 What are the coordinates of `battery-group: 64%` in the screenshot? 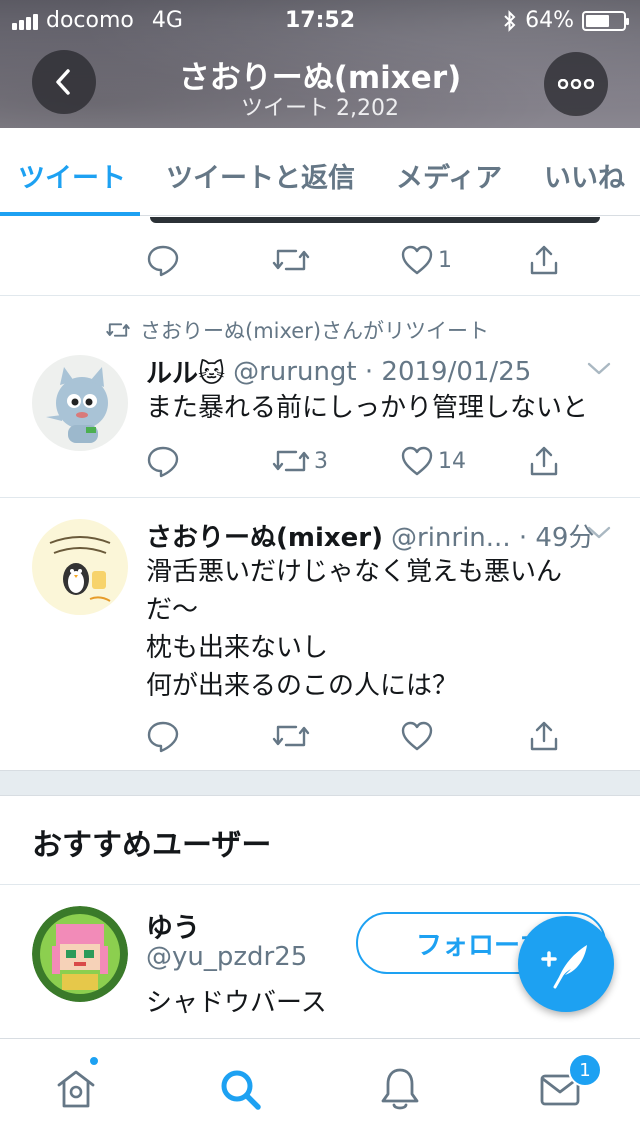 It's located at (566, 20).